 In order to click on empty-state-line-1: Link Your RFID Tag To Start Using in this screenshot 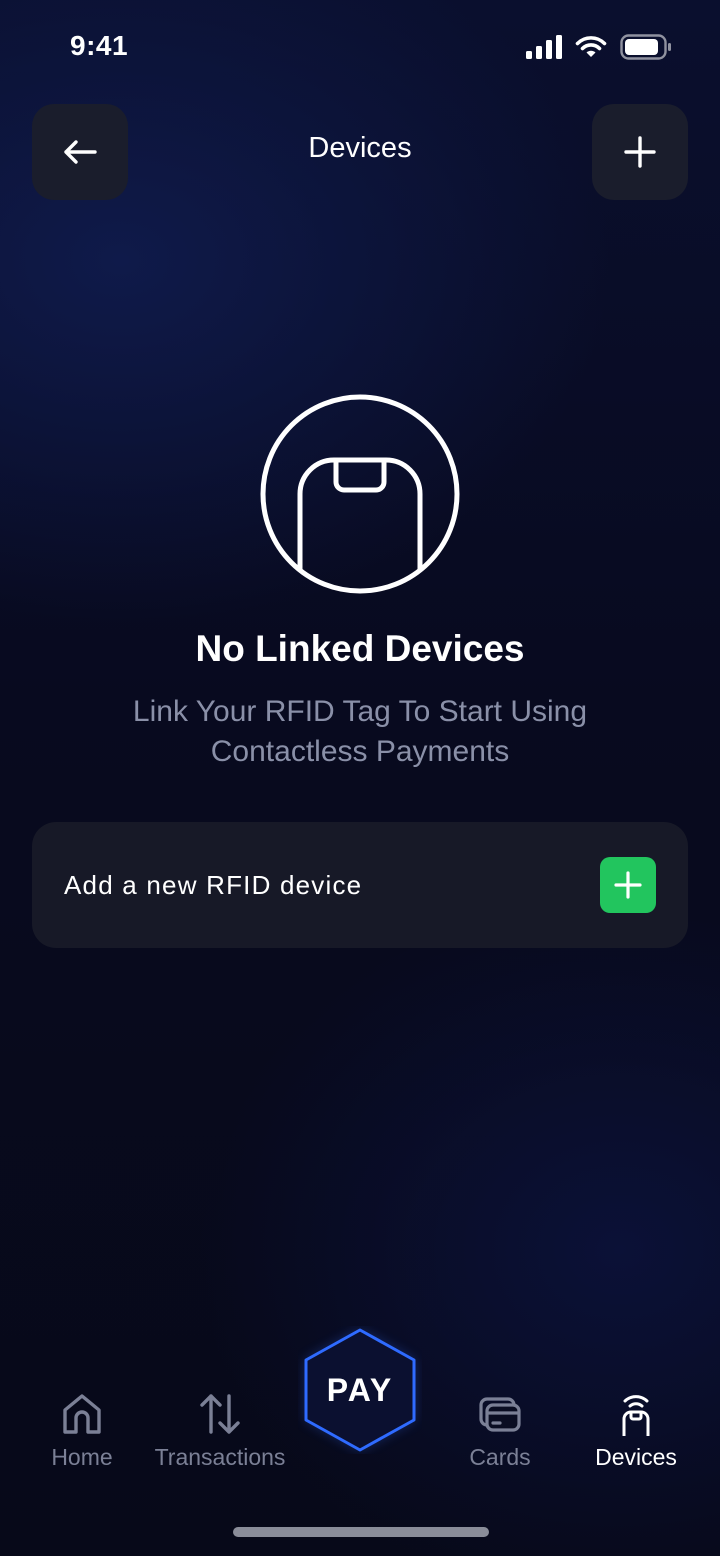, I will do `click(360, 711)`.